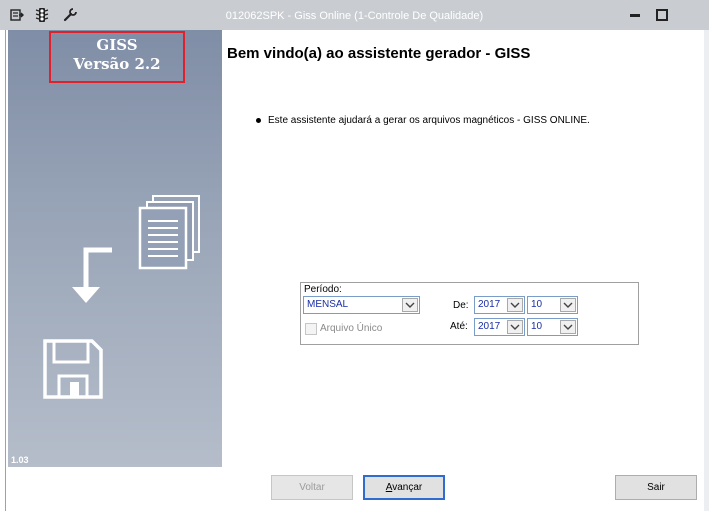  I want to click on window-border, so click(706, 270).